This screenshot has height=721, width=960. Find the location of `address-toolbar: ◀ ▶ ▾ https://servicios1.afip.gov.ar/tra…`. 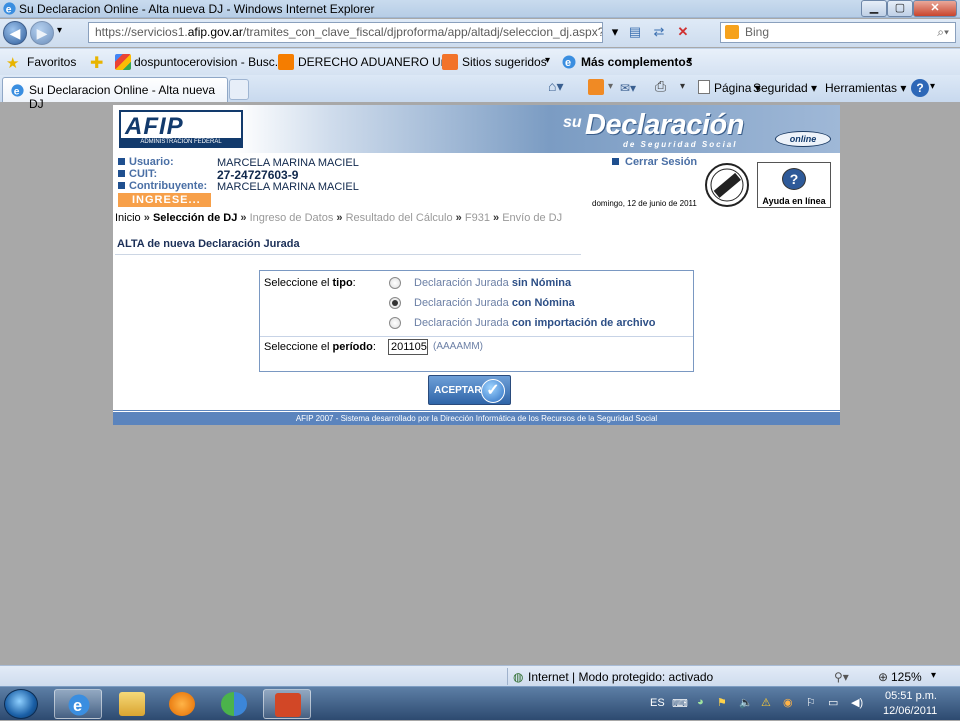

address-toolbar: ◀ ▶ ▾ https://servicios1.afip.gov.ar/tra… is located at coordinates (480, 33).